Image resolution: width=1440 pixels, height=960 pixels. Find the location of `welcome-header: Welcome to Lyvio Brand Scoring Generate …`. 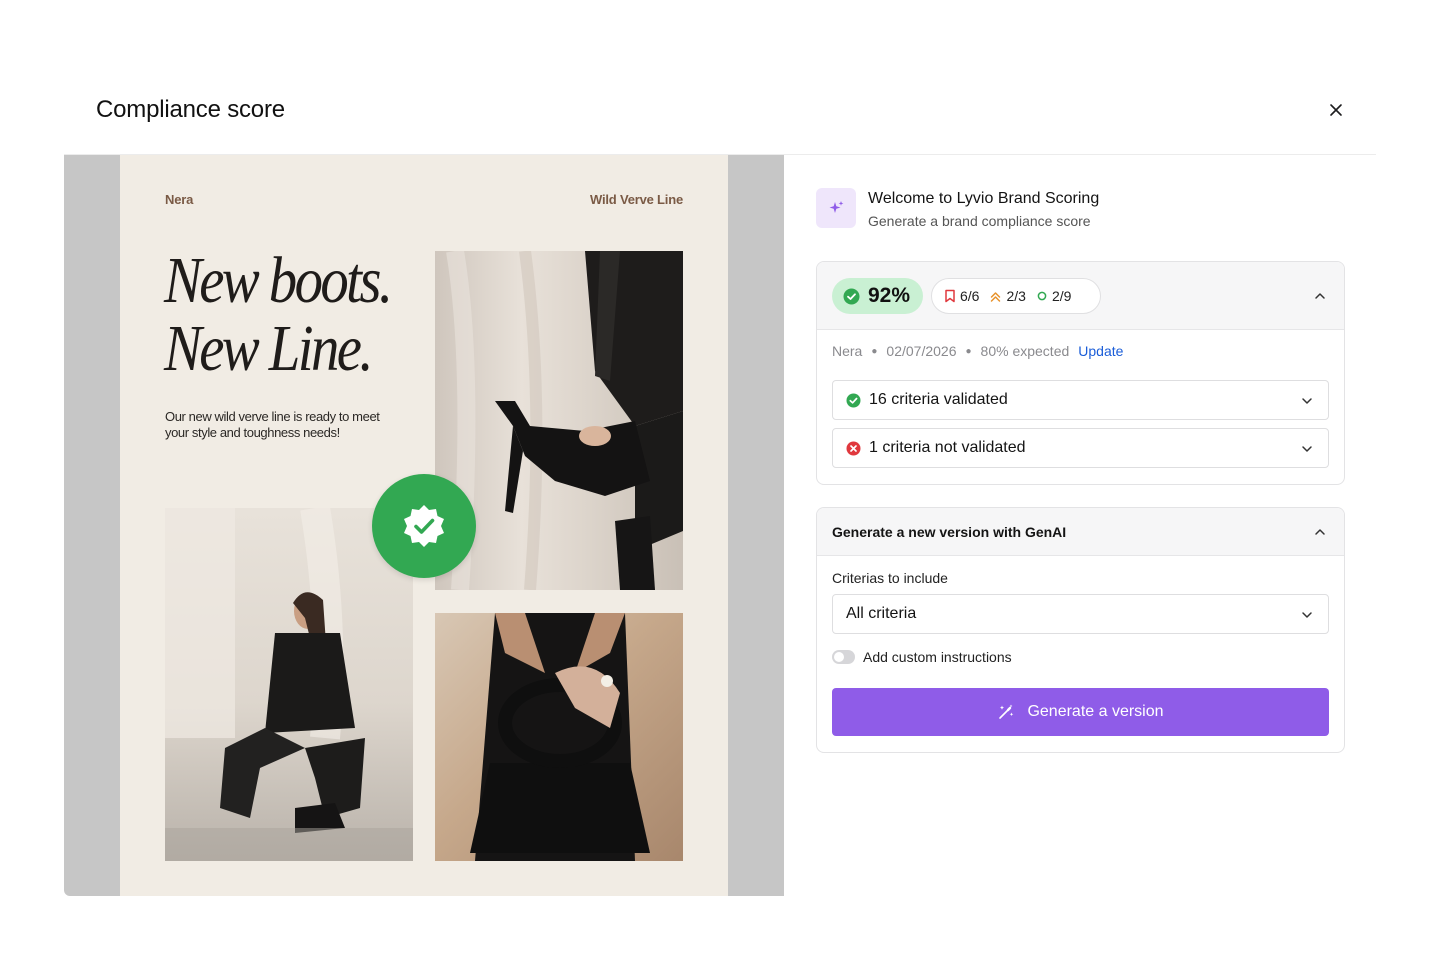

welcome-header: Welcome to Lyvio Brand Scoring Generate … is located at coordinates (1081, 209).